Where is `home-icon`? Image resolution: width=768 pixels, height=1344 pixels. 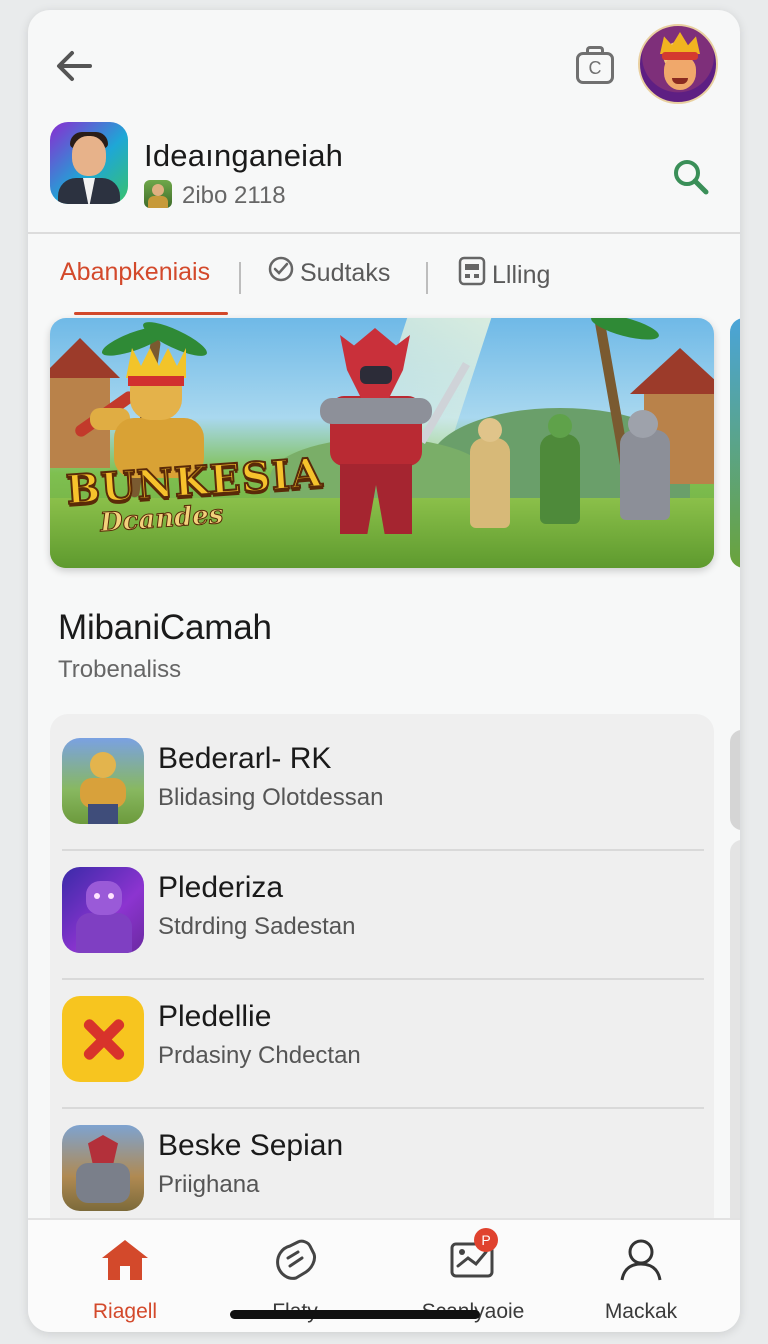 home-icon is located at coordinates (125, 1260).